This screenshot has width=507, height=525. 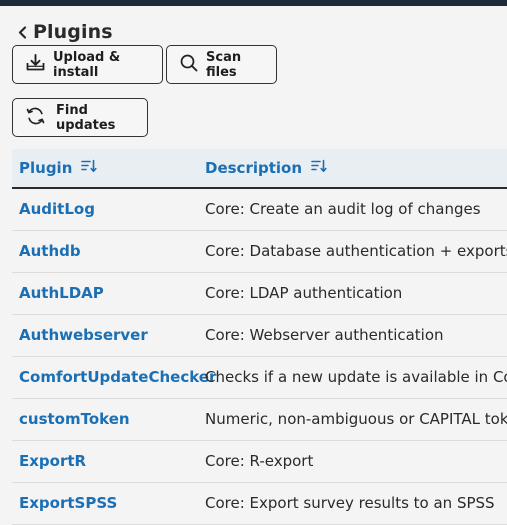 What do you see at coordinates (350, 503) in the screenshot?
I see `plugin-description: Core: Export survey results to an SPSS` at bounding box center [350, 503].